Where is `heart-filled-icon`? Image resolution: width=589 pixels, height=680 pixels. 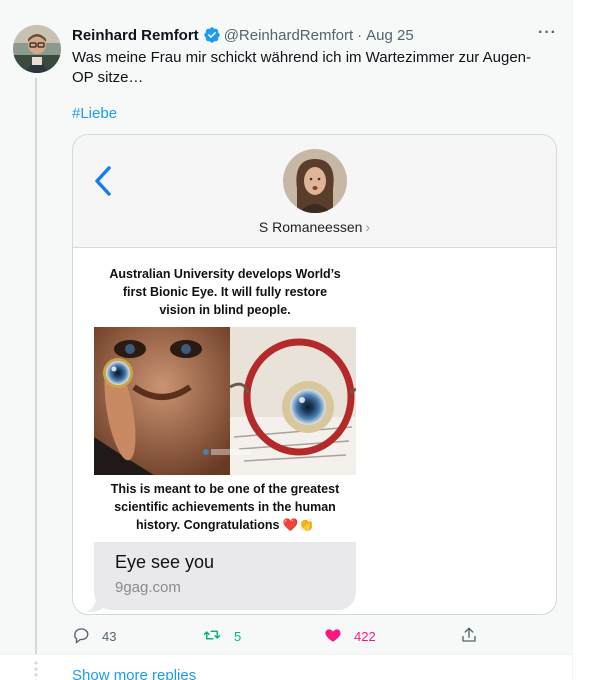 heart-filled-icon is located at coordinates (333, 636).